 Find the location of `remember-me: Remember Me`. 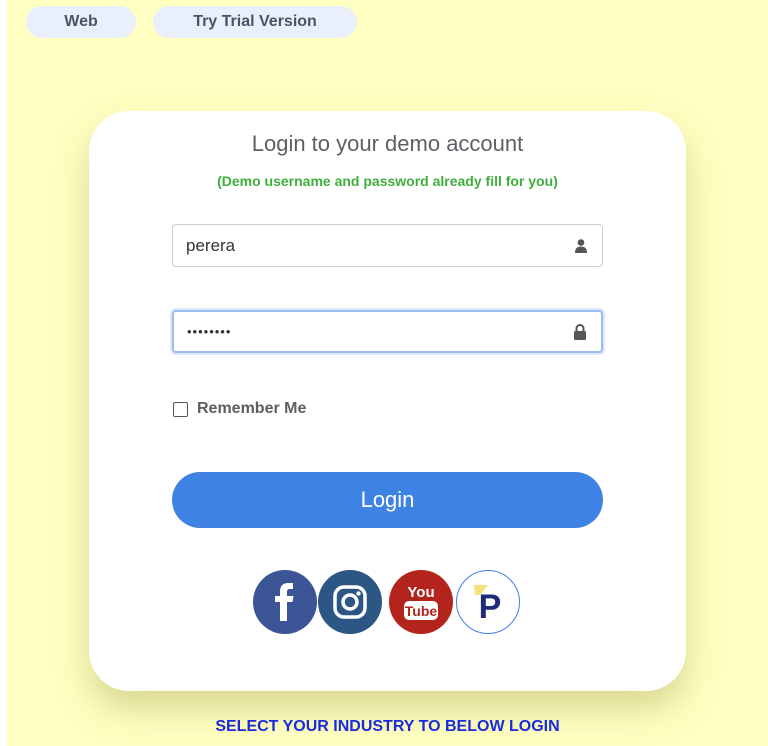

remember-me: Remember Me is located at coordinates (239, 409).